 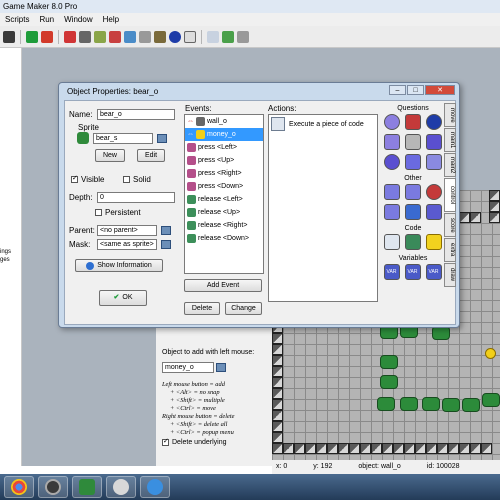 I want to click on show-information-button: Show Information, so click(x=119, y=265).